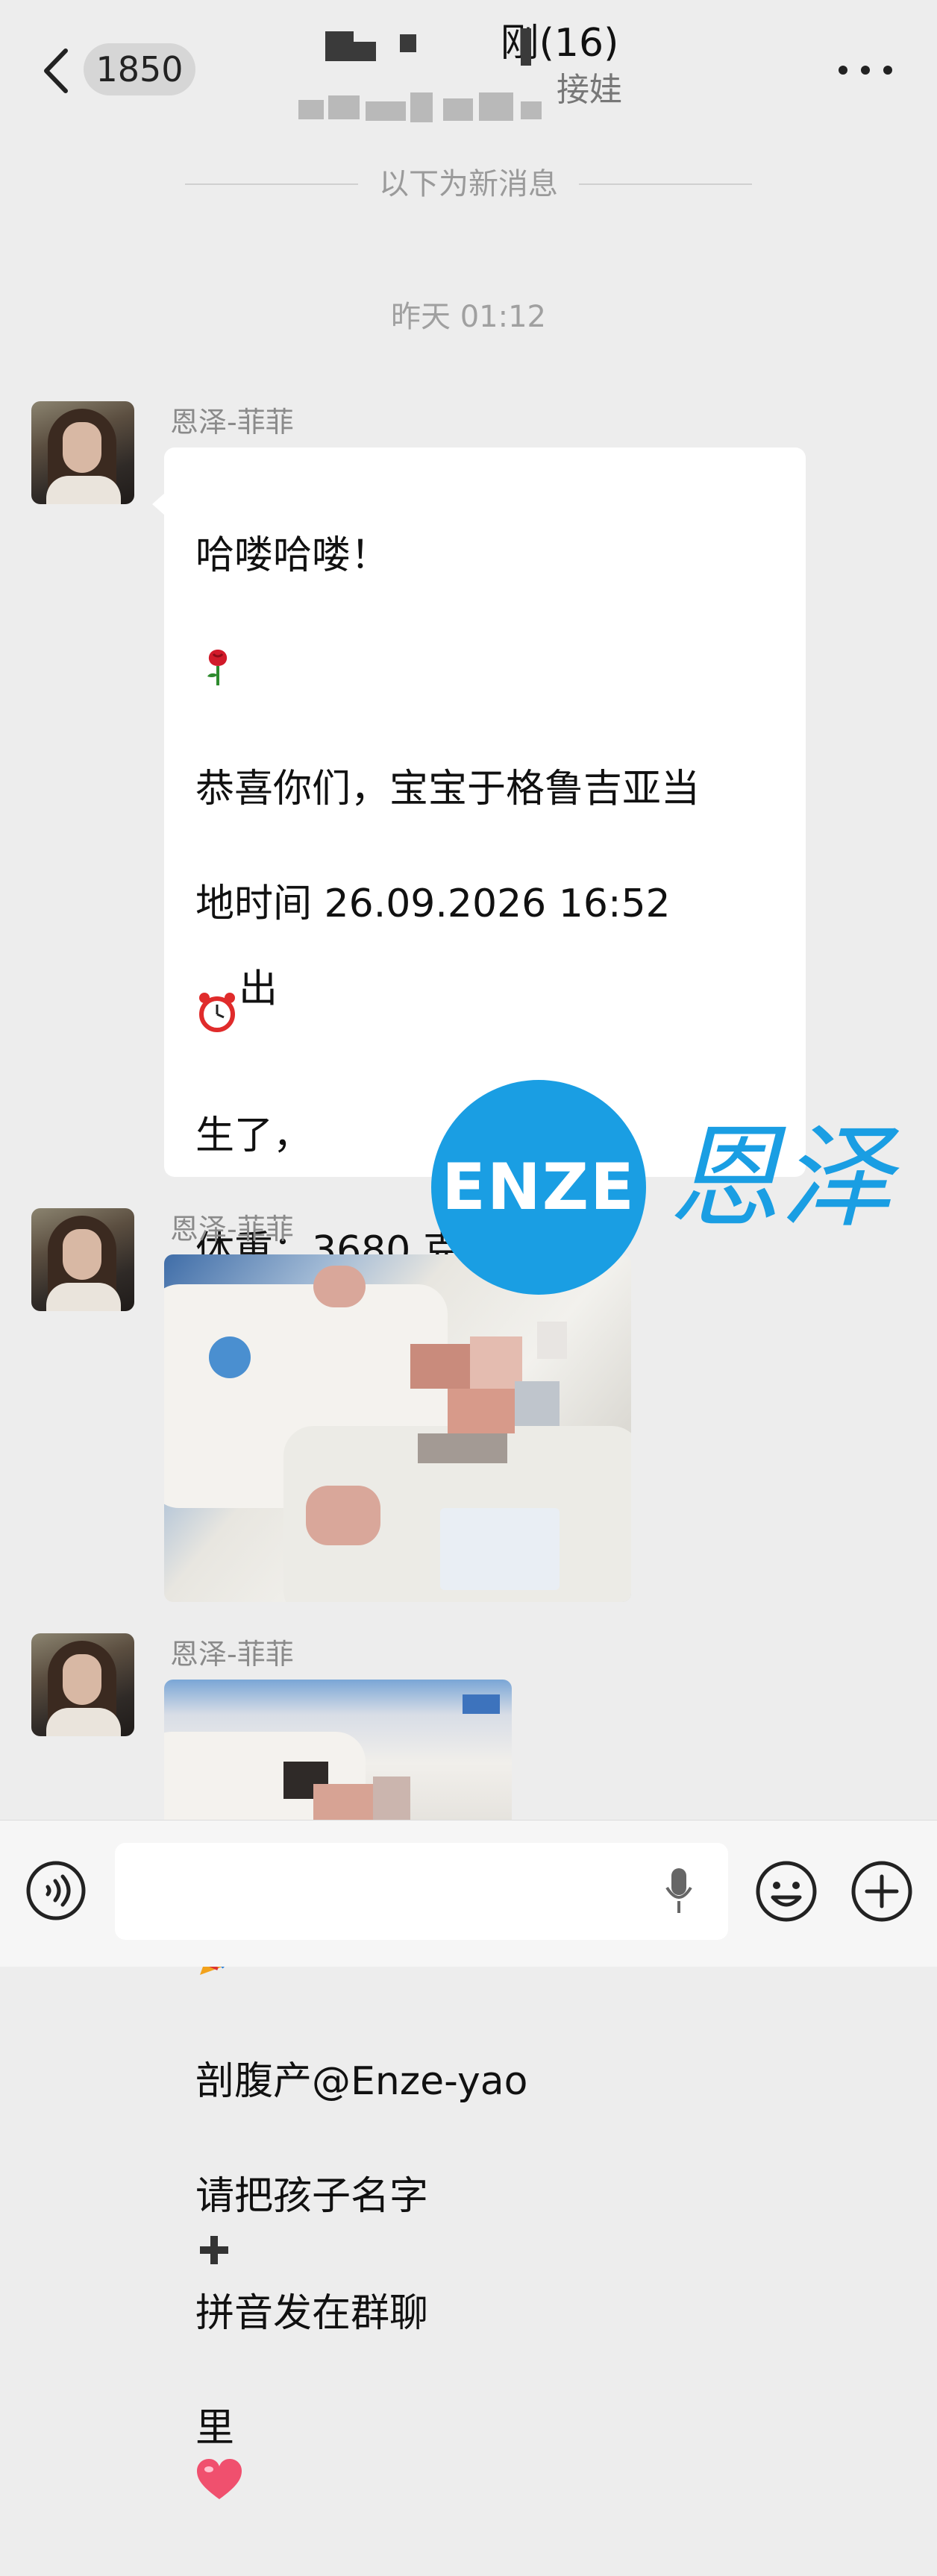 This screenshot has height=2576, width=937. I want to click on message-line: 请把孩子名字, so click(312, 2196).